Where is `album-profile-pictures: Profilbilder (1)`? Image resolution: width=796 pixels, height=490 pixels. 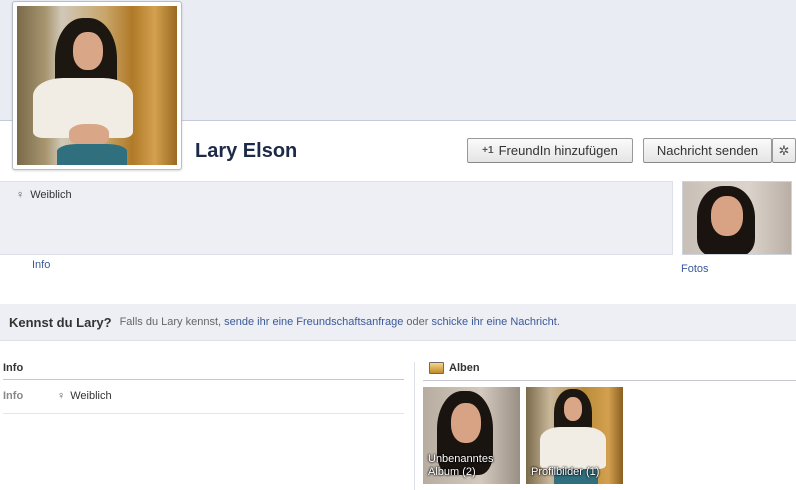
album-profile-pictures: Profilbilder (1) is located at coordinates (574, 435).